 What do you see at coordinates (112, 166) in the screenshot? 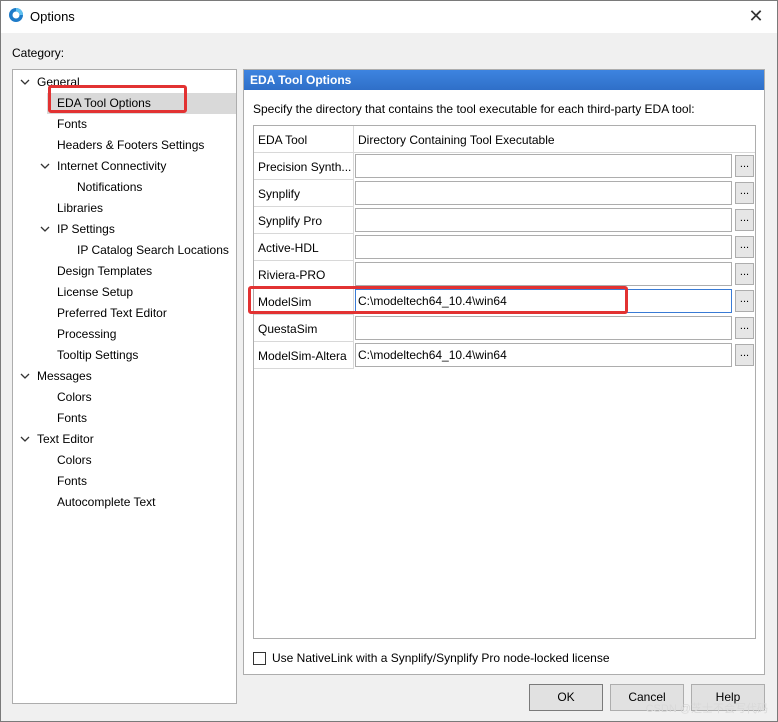
I see `tree-item-label: Internet Connectivity` at bounding box center [112, 166].